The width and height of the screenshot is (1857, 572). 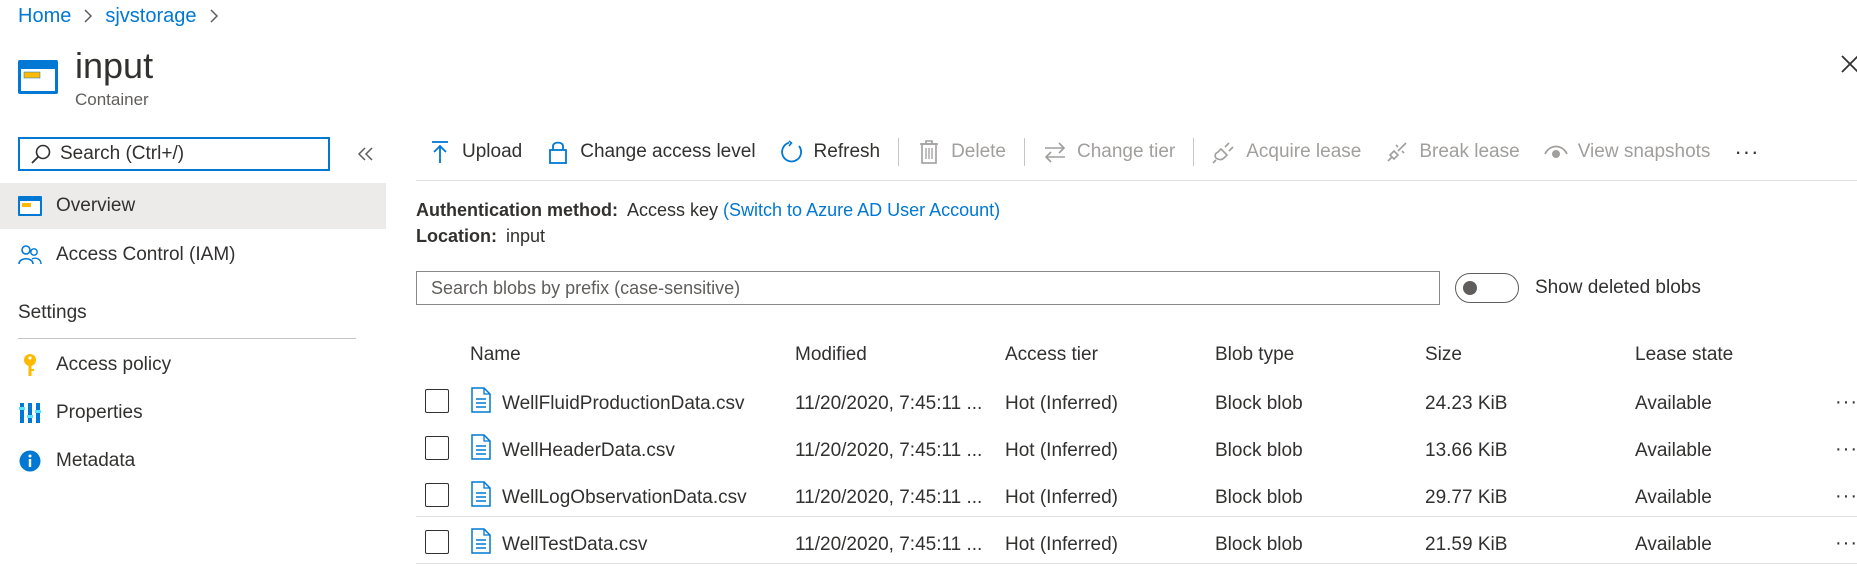 What do you see at coordinates (861, 210) in the screenshot?
I see `switch-auth-link: (Switch to Azure AD User Account)` at bounding box center [861, 210].